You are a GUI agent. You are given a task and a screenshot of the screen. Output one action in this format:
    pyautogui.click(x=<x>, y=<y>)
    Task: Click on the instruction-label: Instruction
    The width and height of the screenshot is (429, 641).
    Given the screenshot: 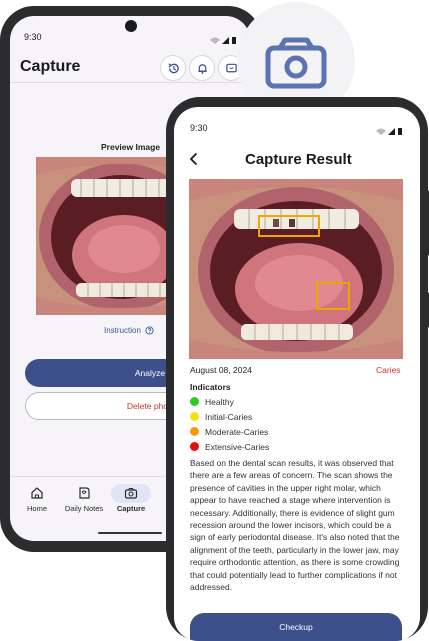 What is the action you would take?
    pyautogui.click(x=122, y=330)
    